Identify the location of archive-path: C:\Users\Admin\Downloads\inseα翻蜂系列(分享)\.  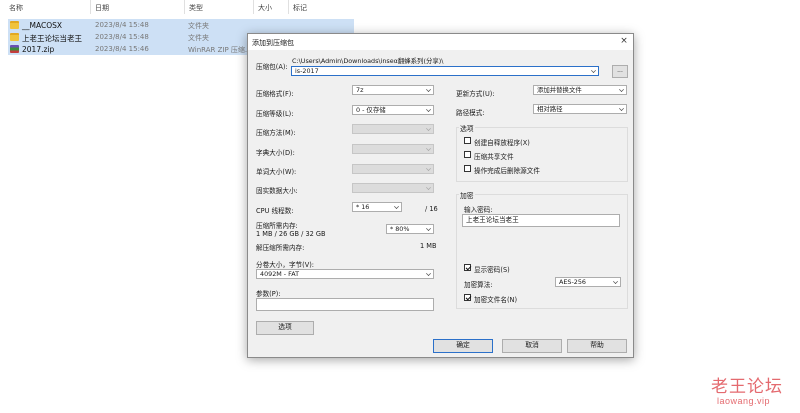
(368, 61).